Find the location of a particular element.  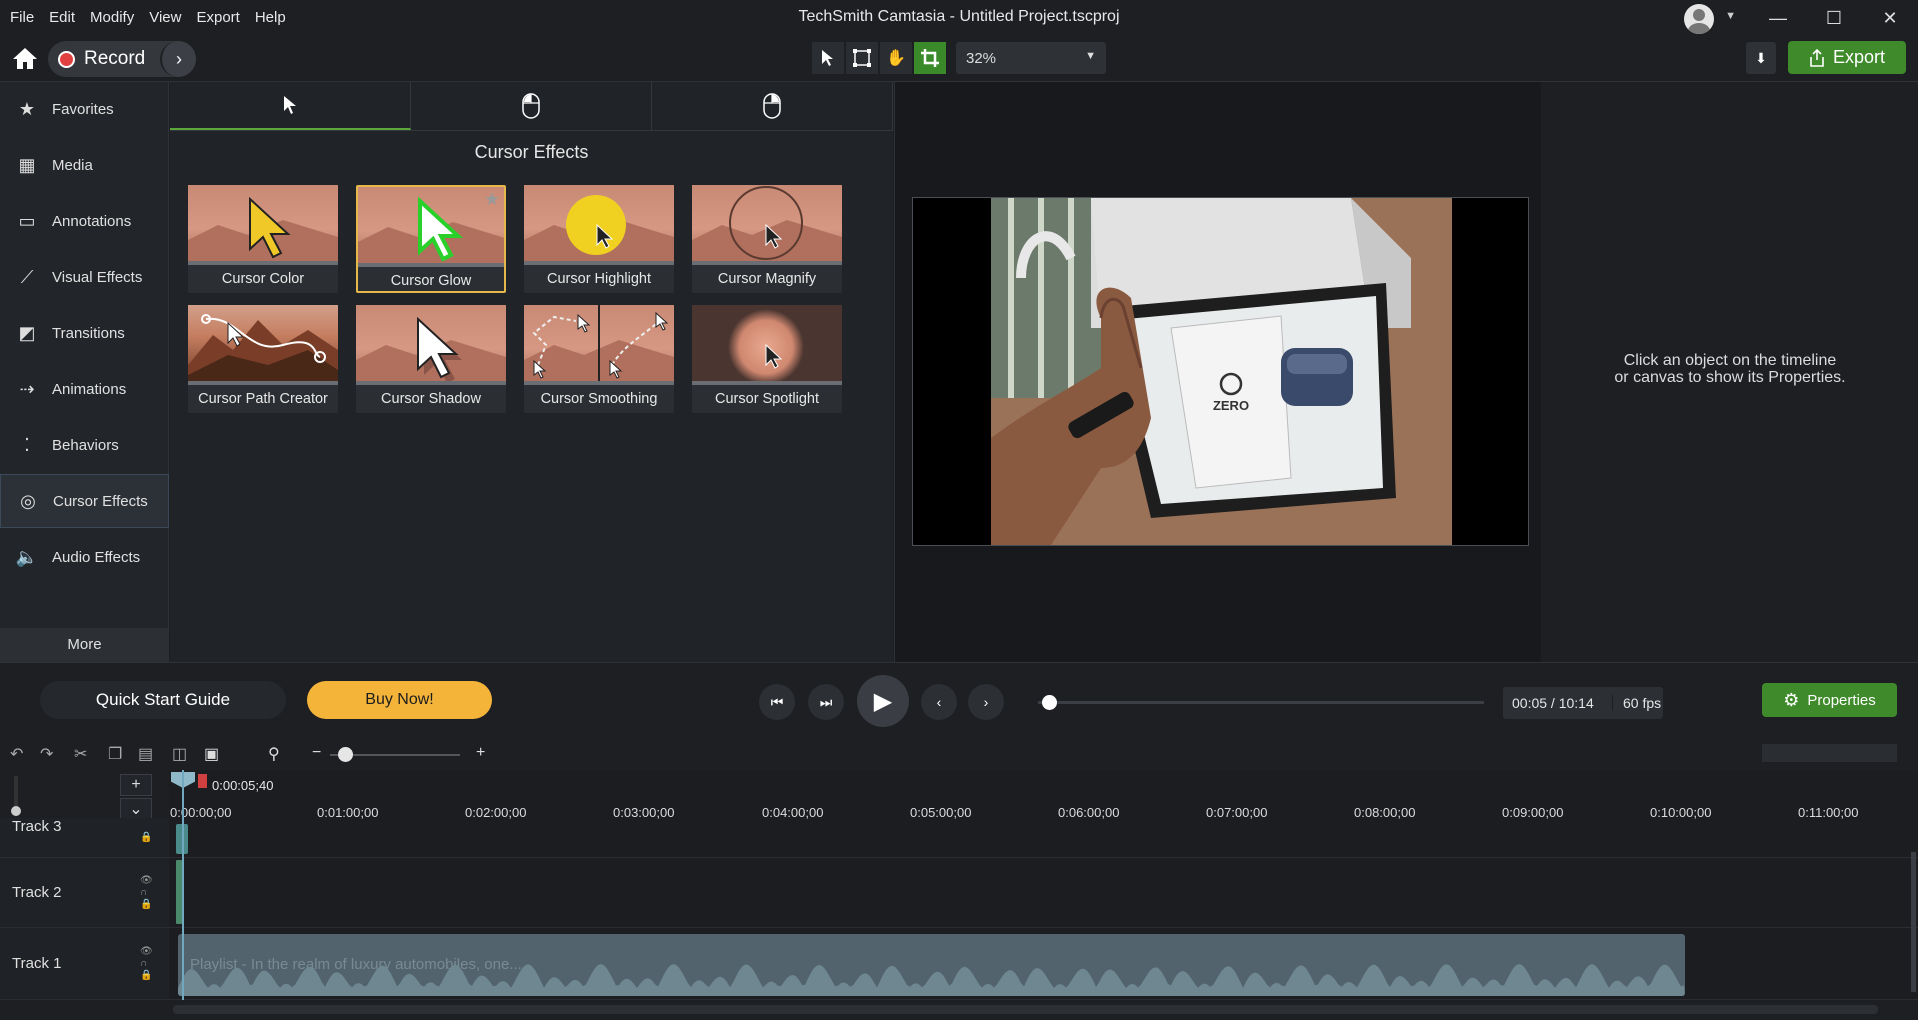

sidebar-item-cursor-effects: ◎ Cursor Effects is located at coordinates (84, 501).